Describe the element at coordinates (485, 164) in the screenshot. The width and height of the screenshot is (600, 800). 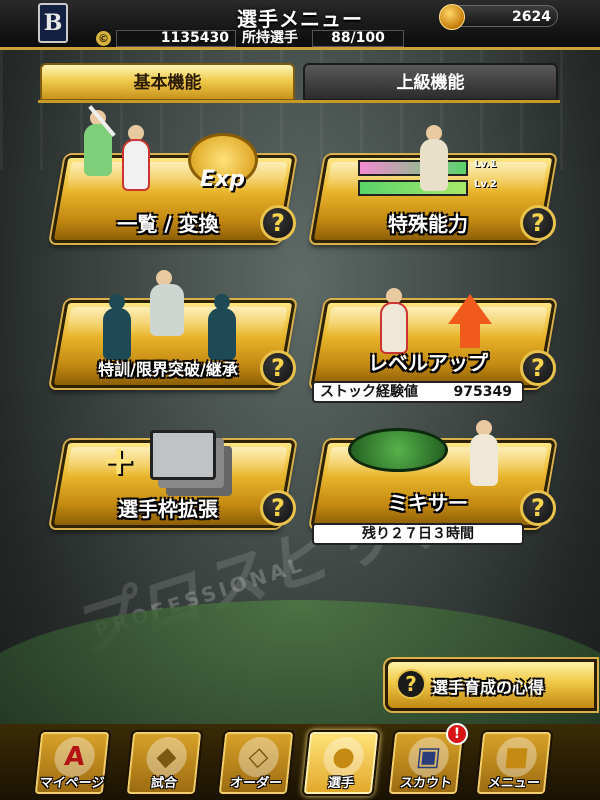
I see `ability-lv1-label: Lv.1` at that location.